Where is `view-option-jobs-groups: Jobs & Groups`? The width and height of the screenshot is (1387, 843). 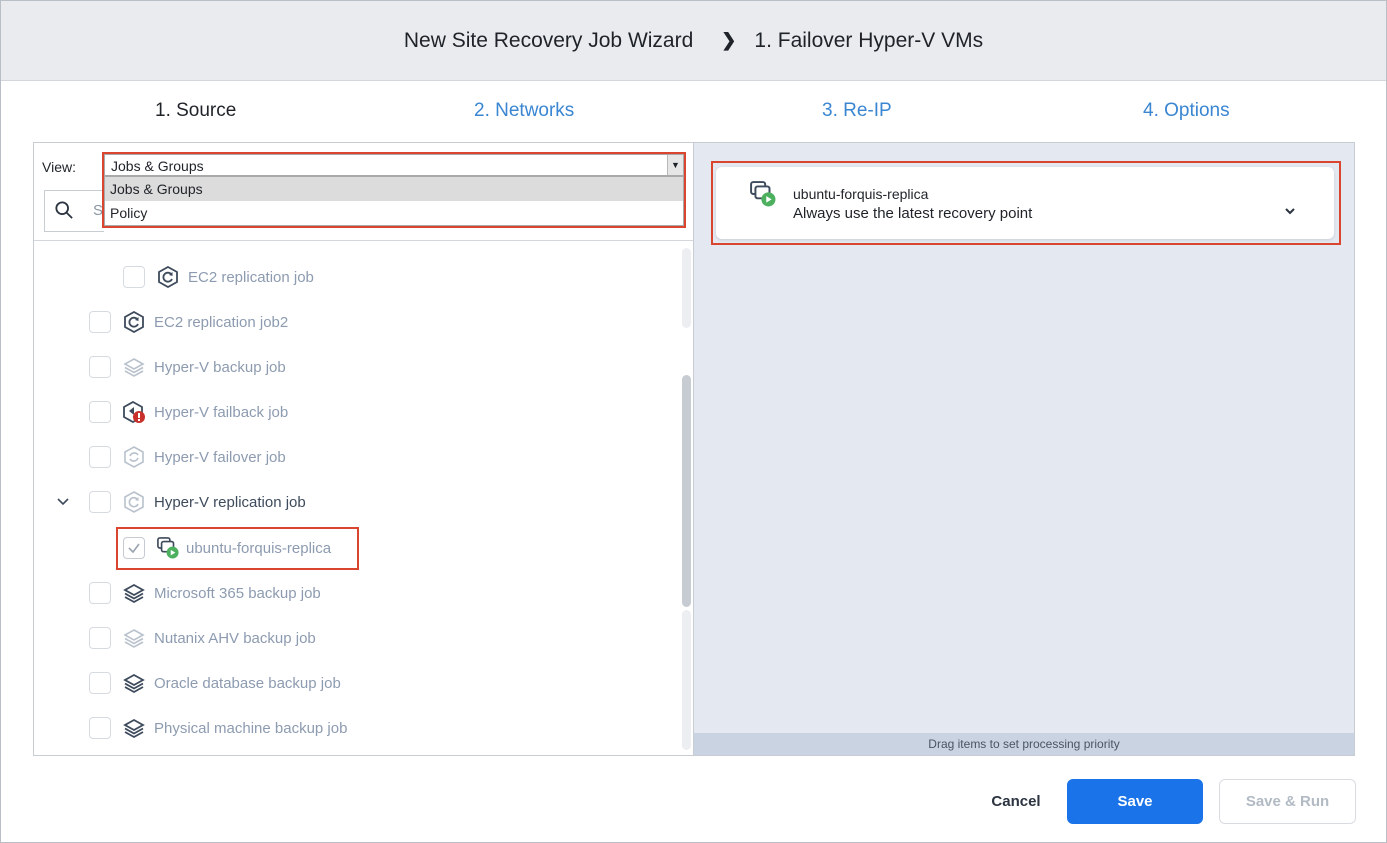
view-option-jobs-groups: Jobs & Groups is located at coordinates (394, 189).